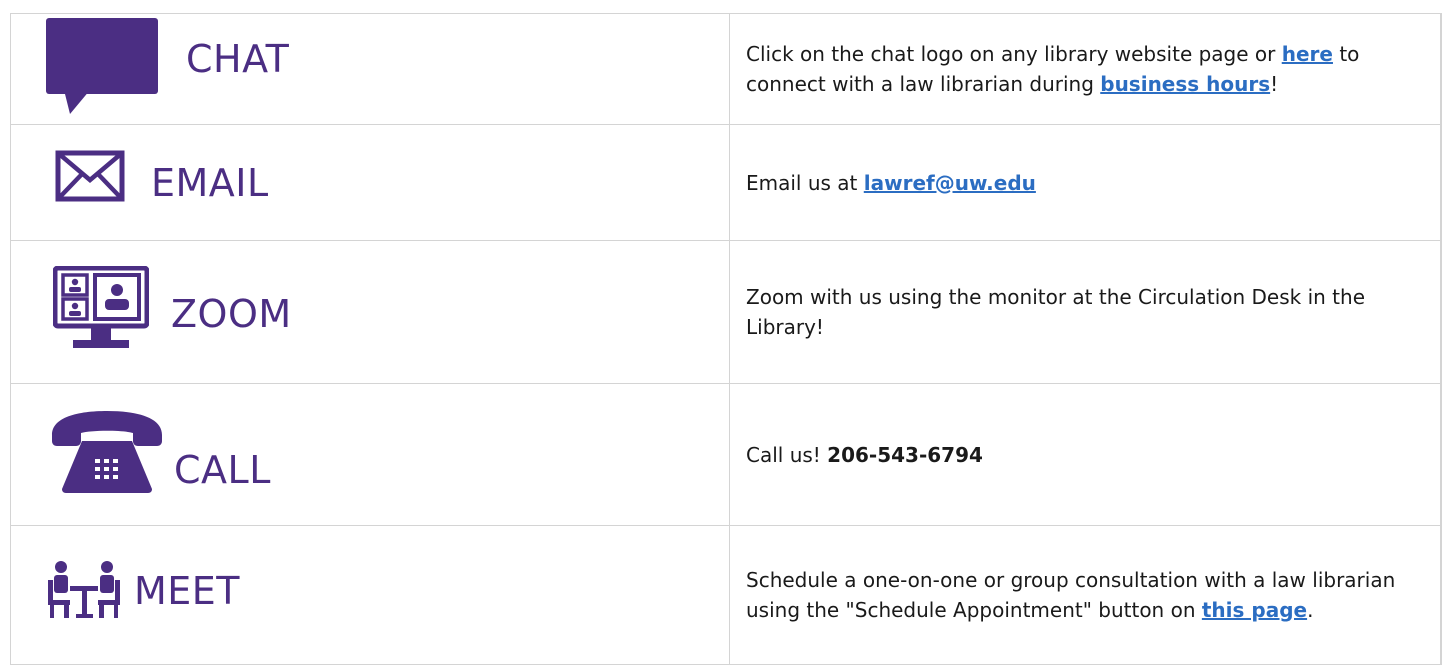  What do you see at coordinates (90, 176) in the screenshot?
I see `envelope-icon` at bounding box center [90, 176].